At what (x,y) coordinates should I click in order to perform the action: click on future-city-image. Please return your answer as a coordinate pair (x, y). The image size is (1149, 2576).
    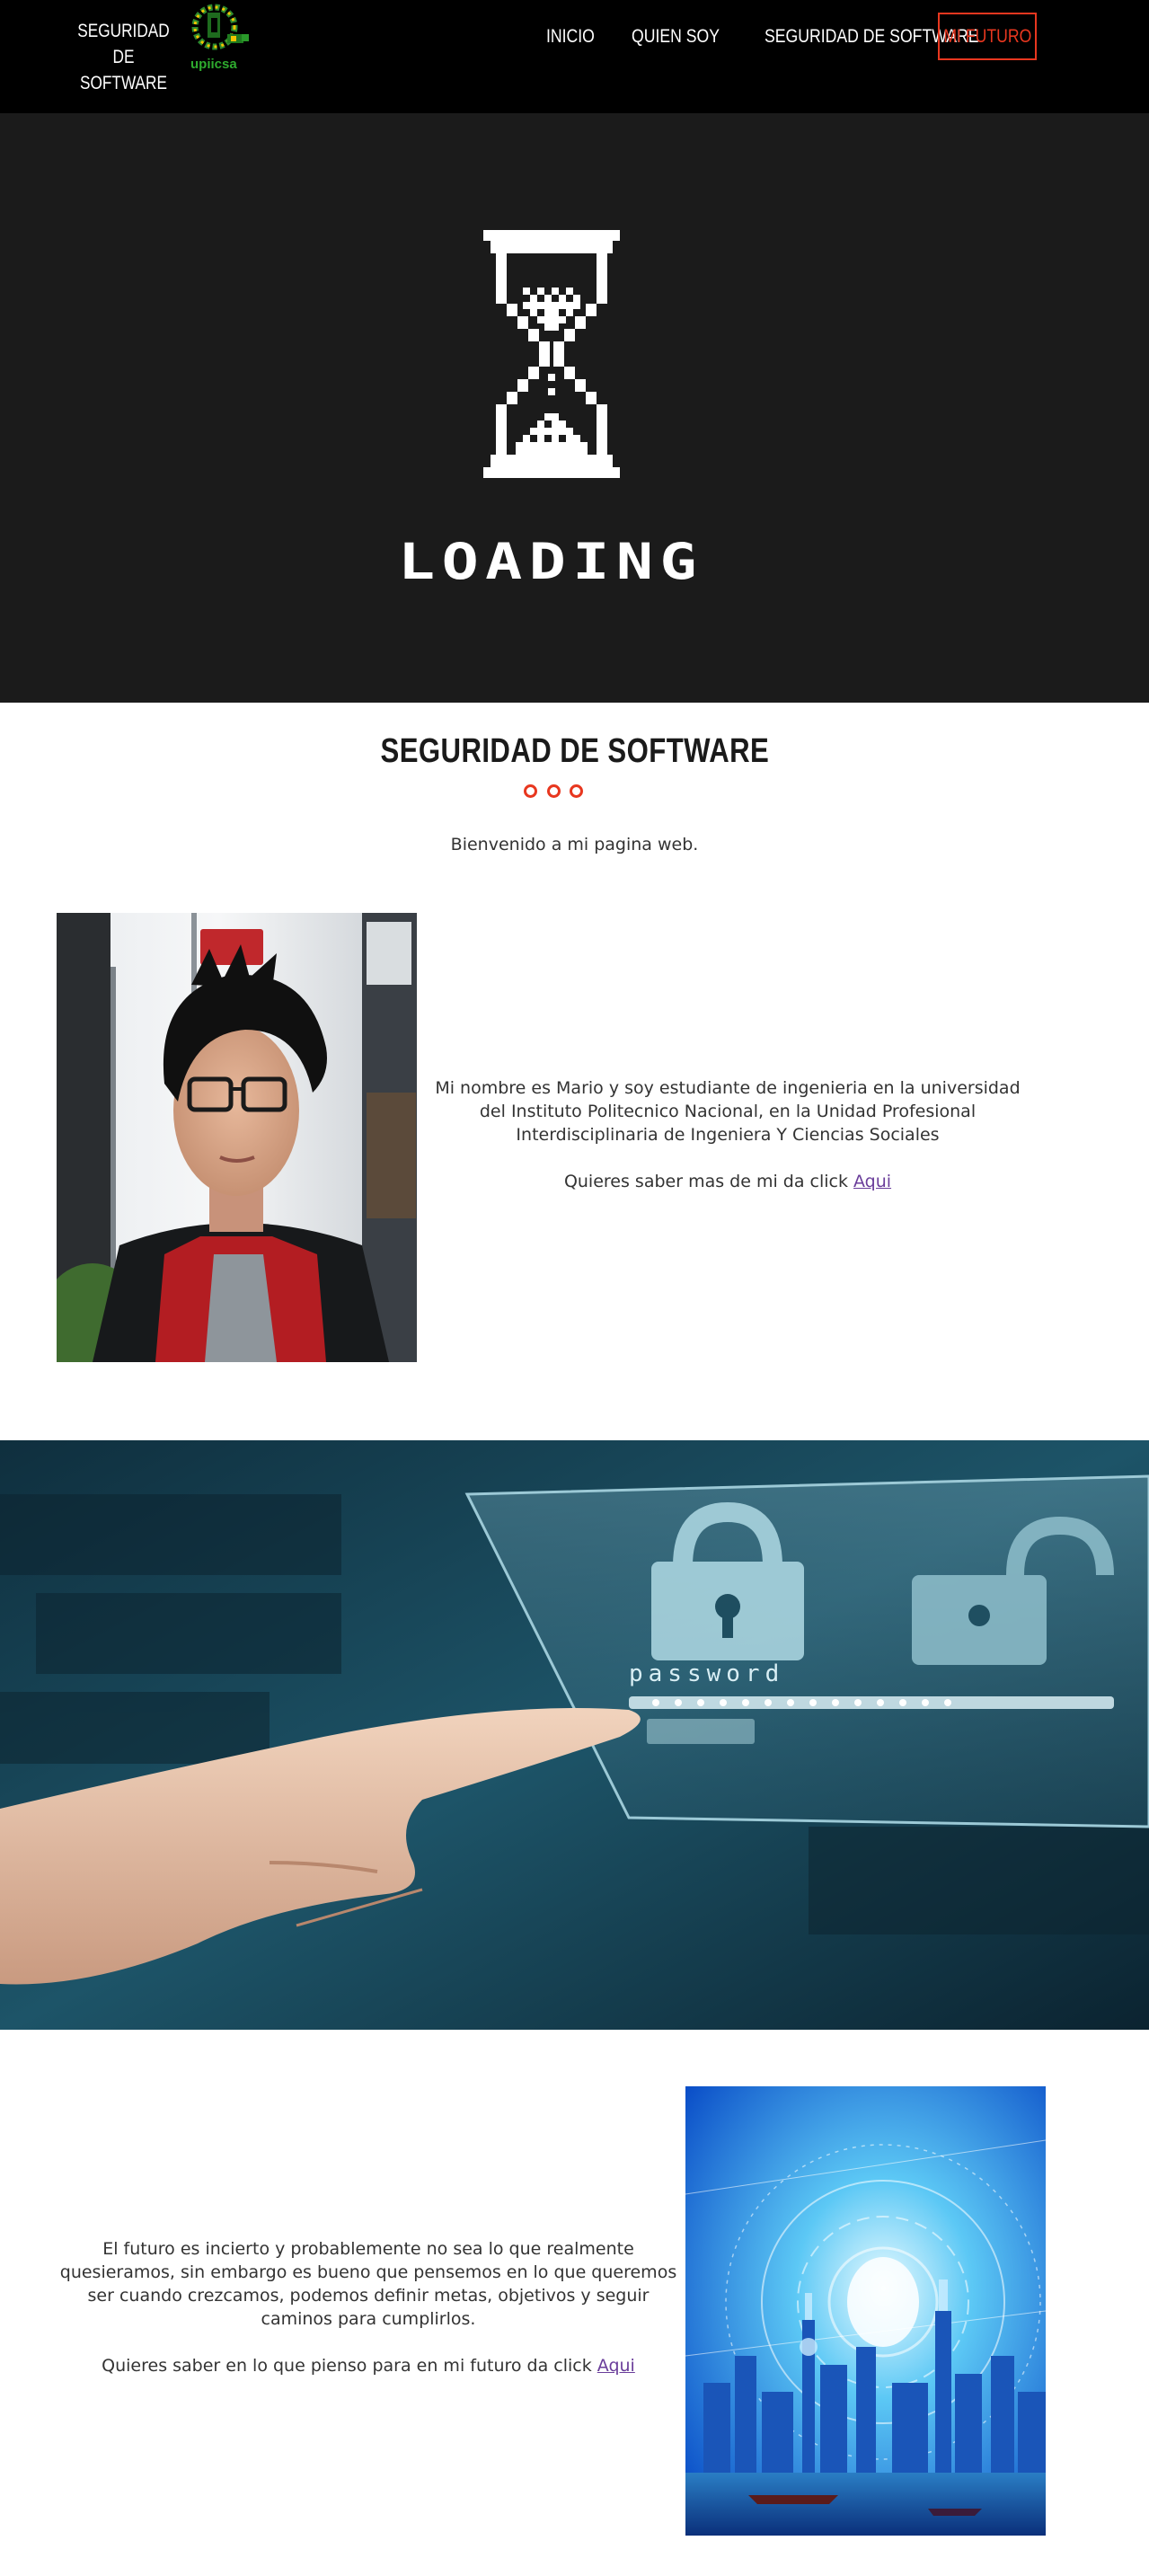
    Looking at the image, I should click on (865, 2311).